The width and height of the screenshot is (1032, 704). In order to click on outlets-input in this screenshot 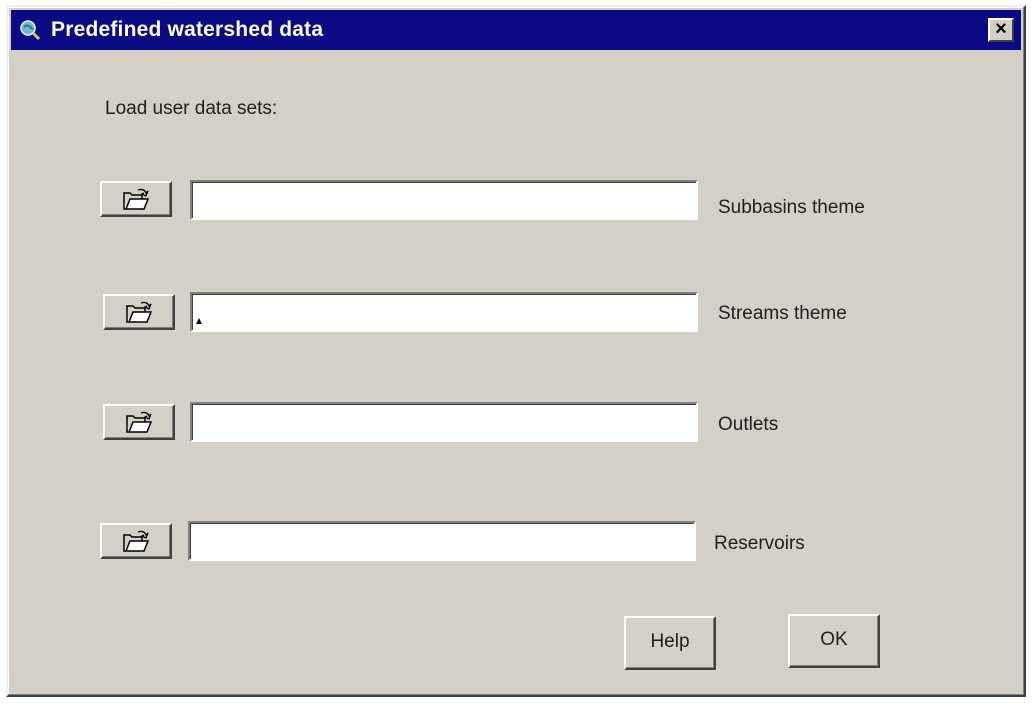, I will do `click(444, 422)`.